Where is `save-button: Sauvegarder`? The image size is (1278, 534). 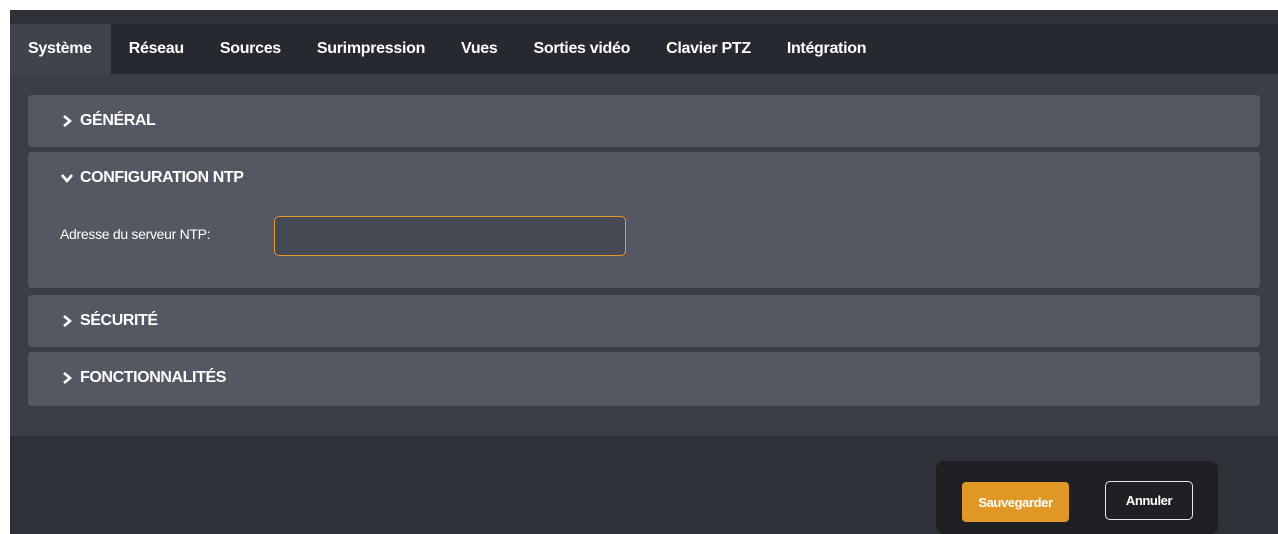 save-button: Sauvegarder is located at coordinates (1015, 502).